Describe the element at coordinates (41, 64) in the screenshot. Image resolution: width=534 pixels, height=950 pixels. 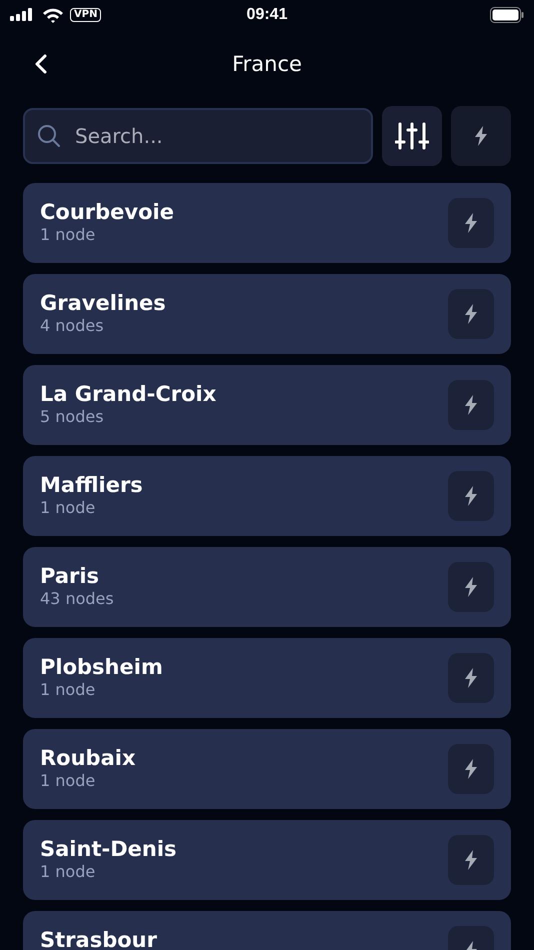
I see `chevron-left-icon` at that location.